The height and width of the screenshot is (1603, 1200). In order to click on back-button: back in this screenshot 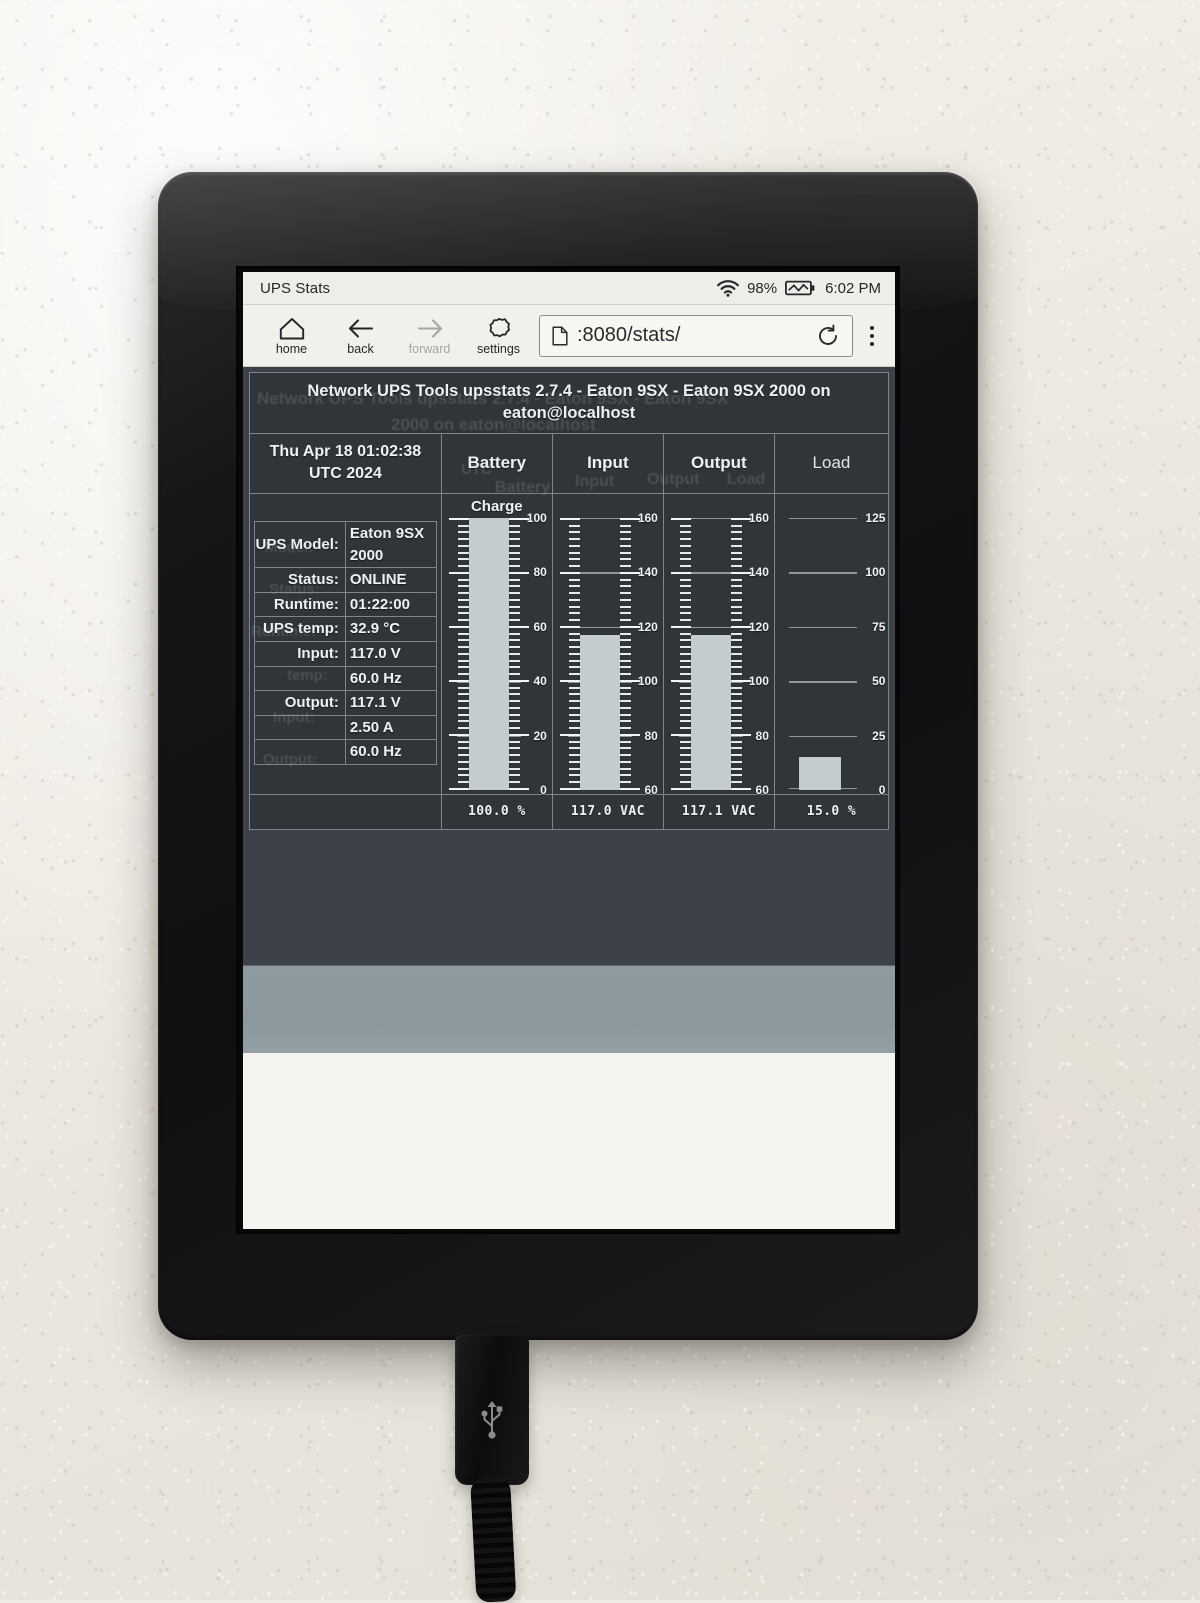, I will do `click(360, 336)`.